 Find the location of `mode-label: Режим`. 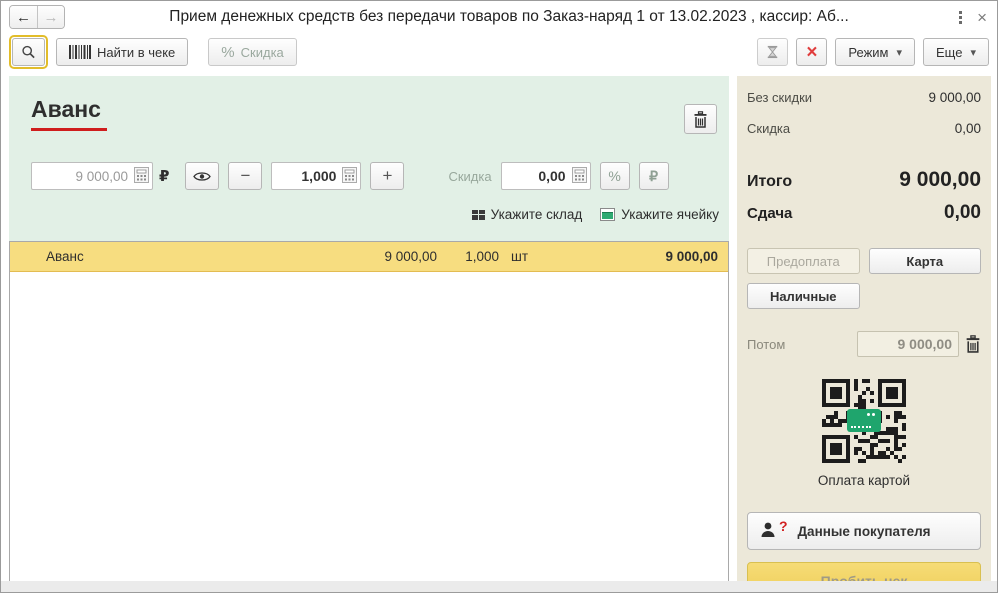

mode-label: Режим is located at coordinates (868, 52).